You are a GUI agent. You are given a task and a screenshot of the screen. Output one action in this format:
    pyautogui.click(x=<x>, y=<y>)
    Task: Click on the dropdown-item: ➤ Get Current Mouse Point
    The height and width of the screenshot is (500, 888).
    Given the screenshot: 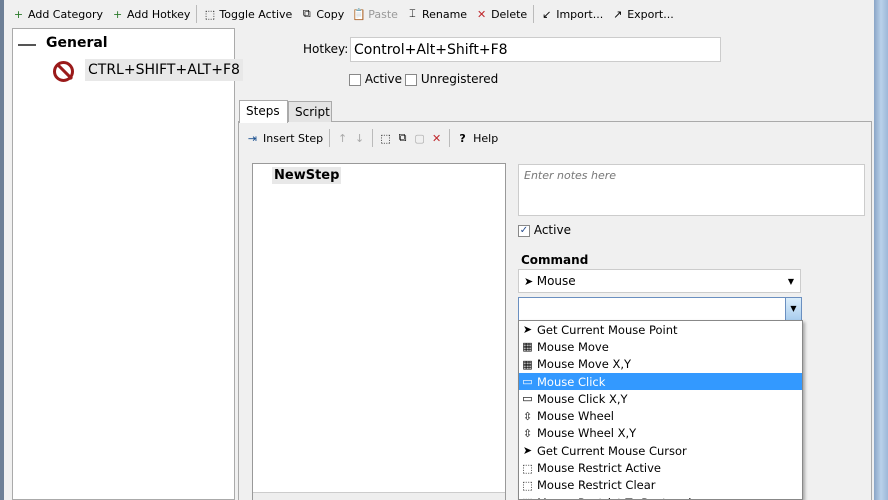 What is the action you would take?
    pyautogui.click(x=660, y=329)
    